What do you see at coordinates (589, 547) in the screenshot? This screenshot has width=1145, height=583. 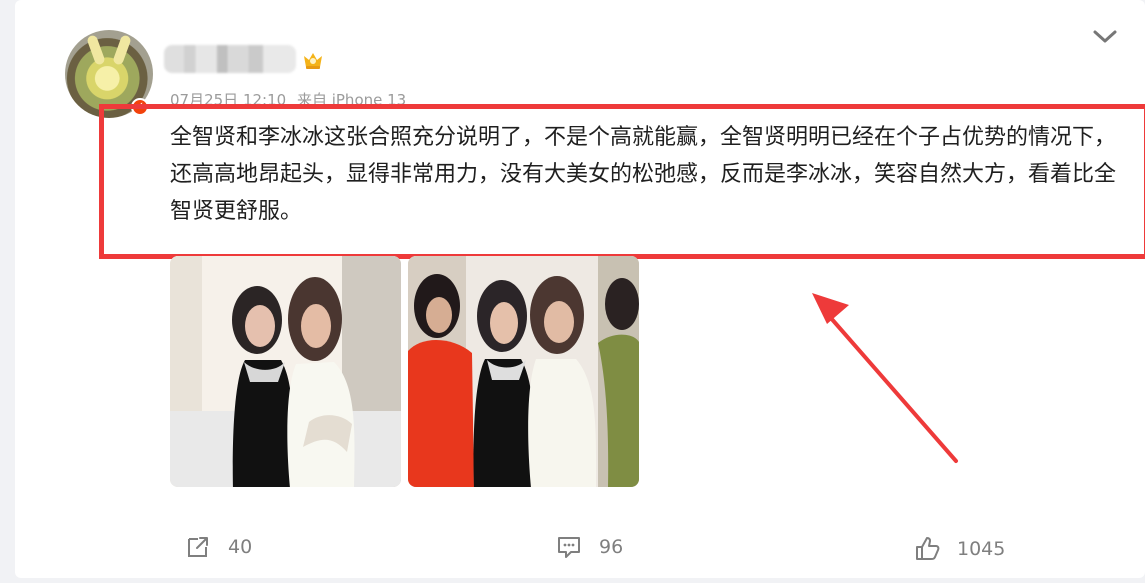 I see `comment-action: 96` at bounding box center [589, 547].